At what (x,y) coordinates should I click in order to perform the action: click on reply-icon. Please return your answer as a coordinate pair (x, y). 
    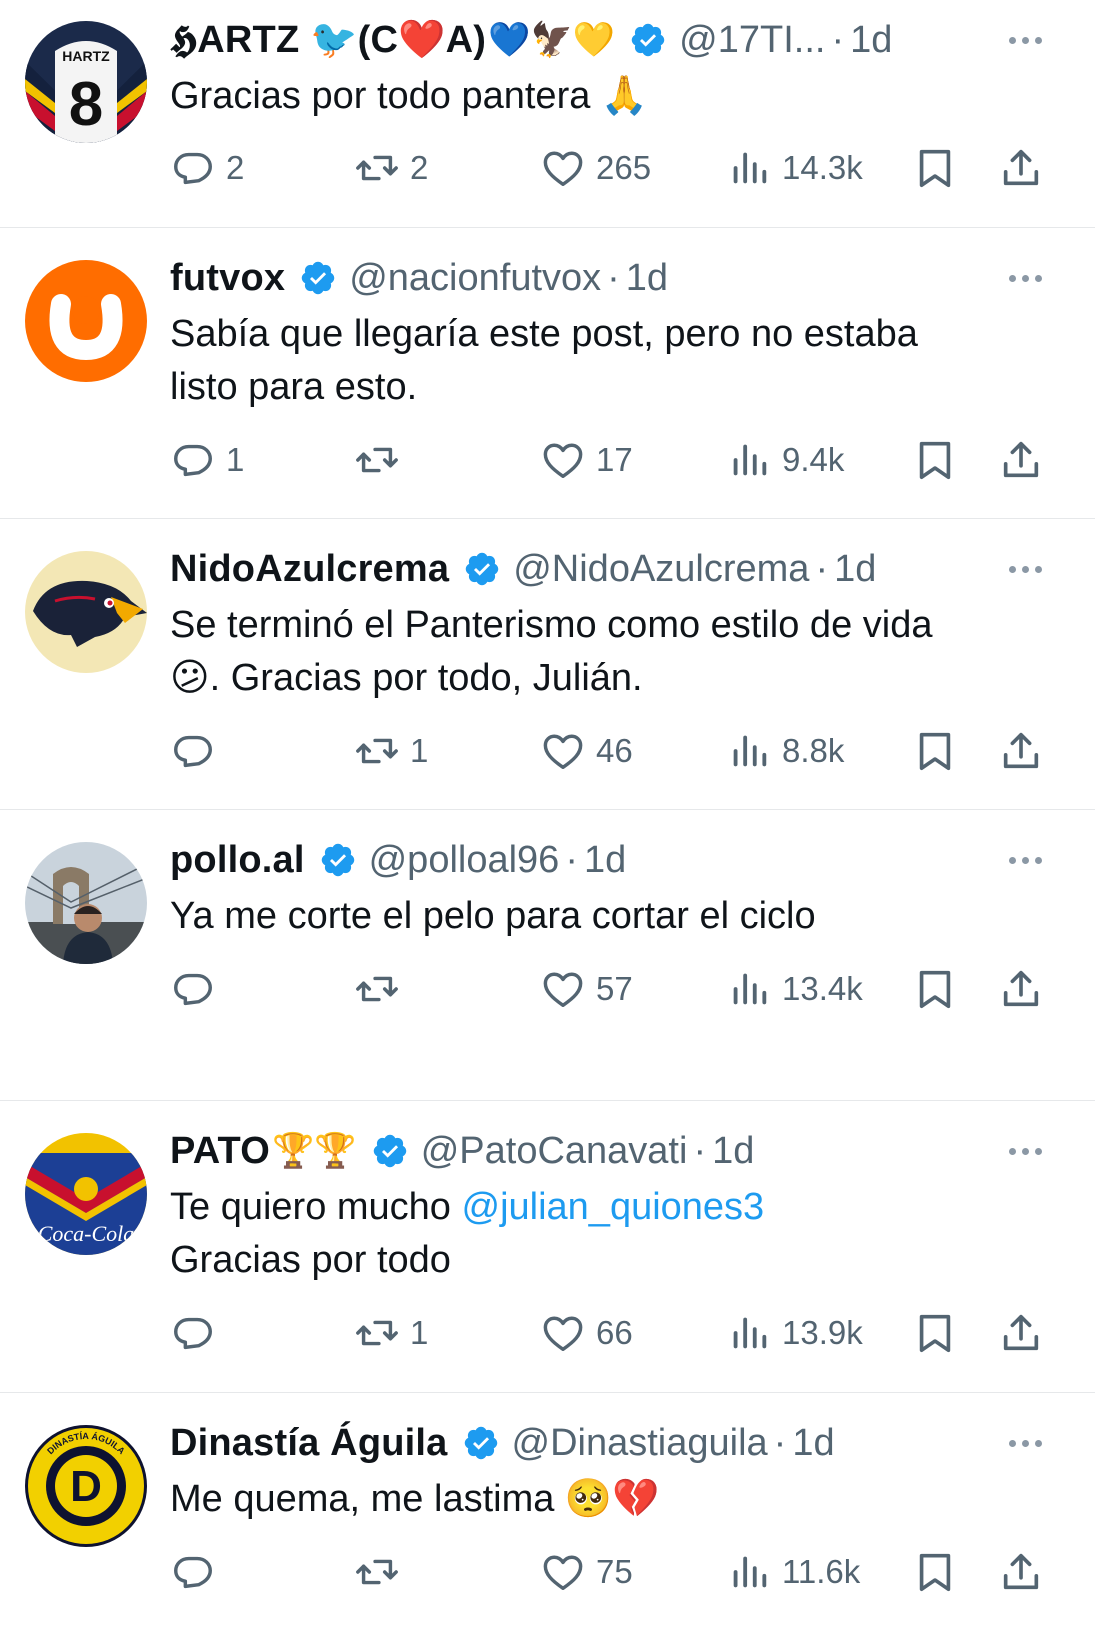
    Looking at the image, I should click on (193, 989).